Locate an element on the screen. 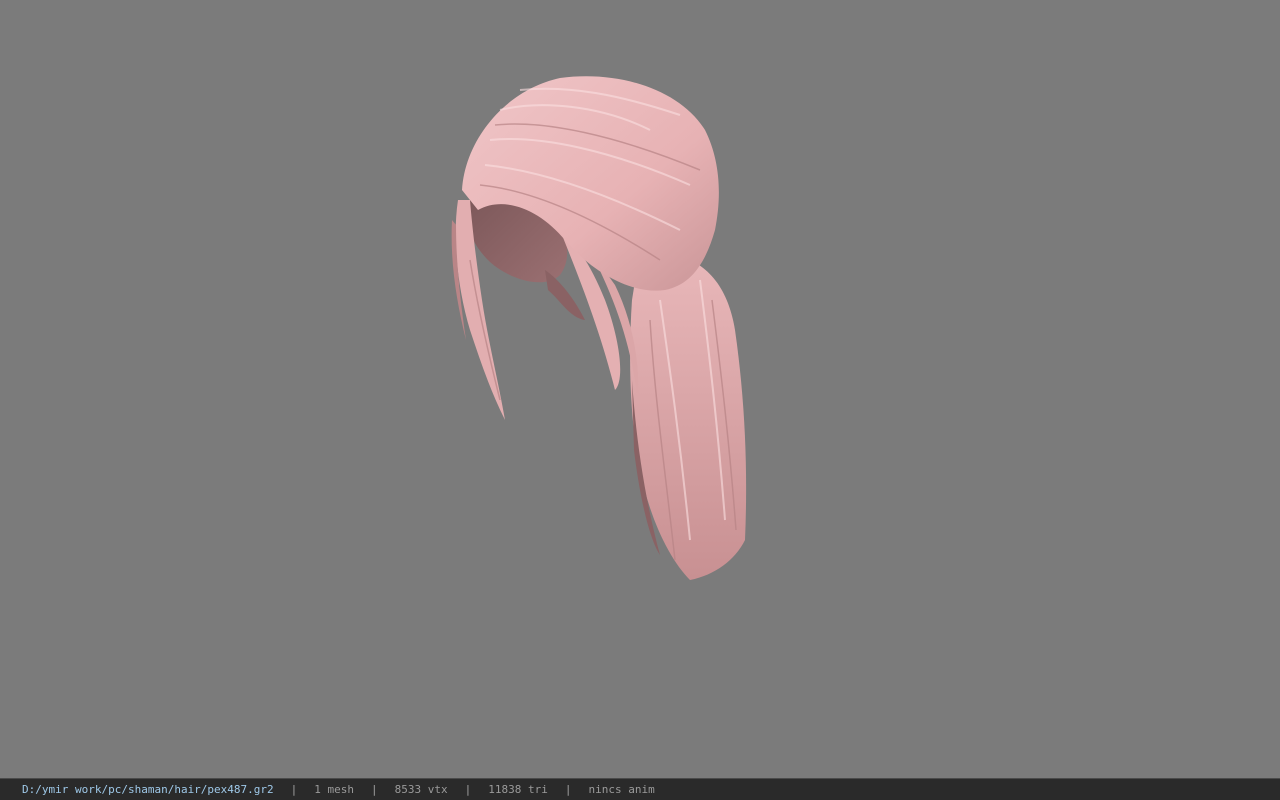 This screenshot has height=800, width=1280. triangle-count: 11838 tri is located at coordinates (518, 789).